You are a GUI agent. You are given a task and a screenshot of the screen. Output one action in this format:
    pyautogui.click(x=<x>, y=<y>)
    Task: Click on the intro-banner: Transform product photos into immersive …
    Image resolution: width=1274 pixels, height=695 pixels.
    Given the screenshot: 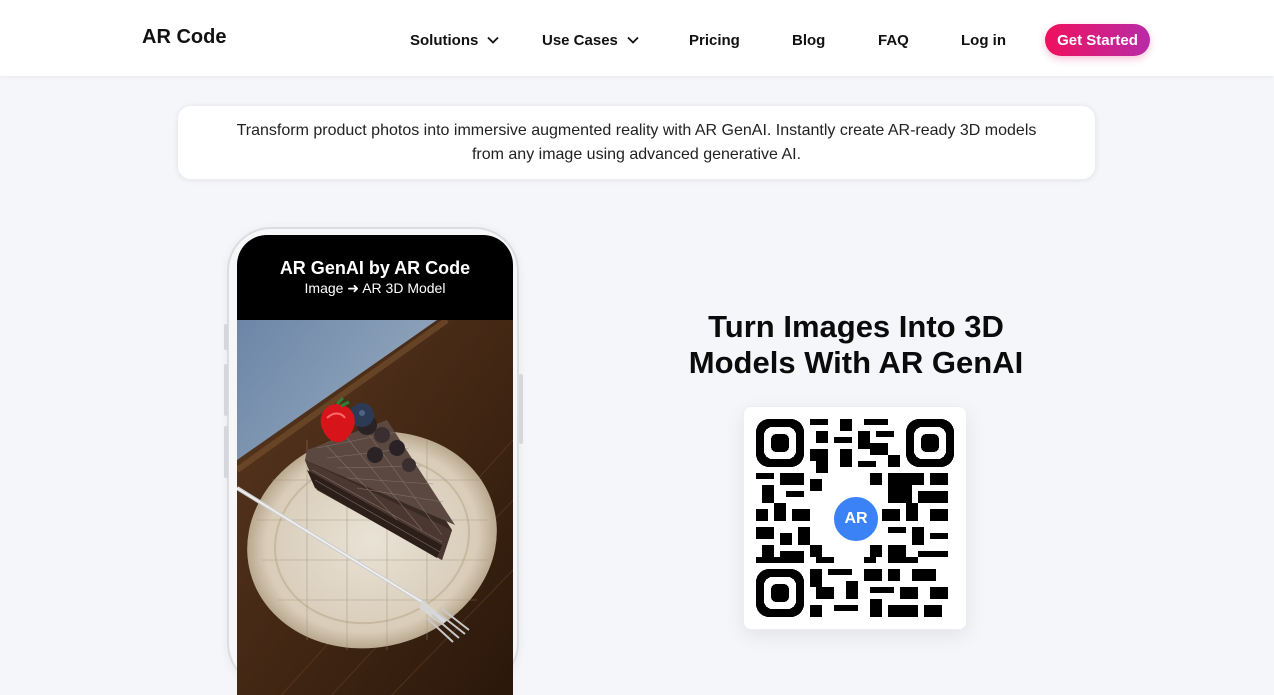 What is the action you would take?
    pyautogui.click(x=636, y=142)
    